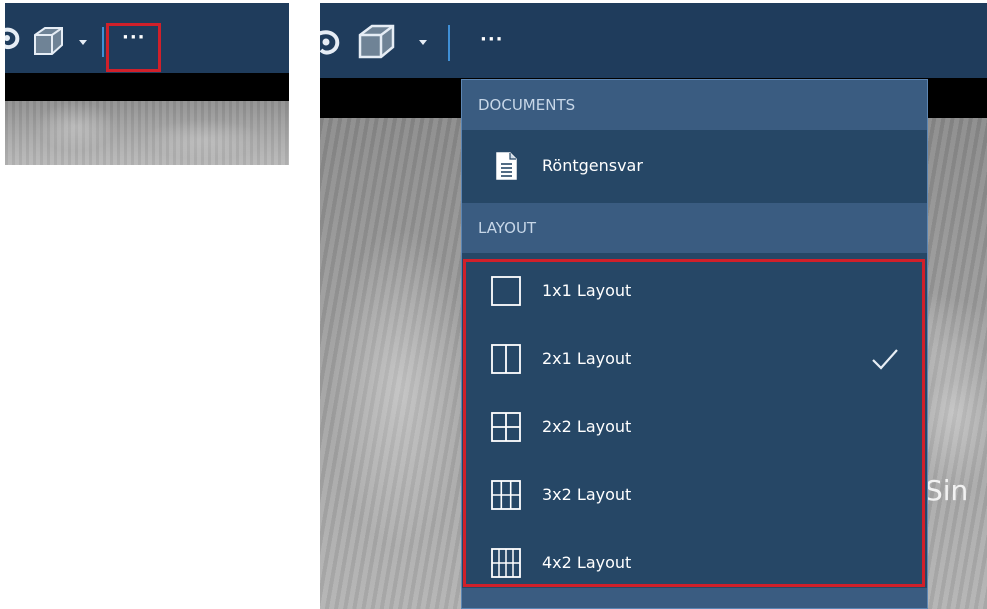  What do you see at coordinates (133, 47) in the screenshot?
I see `highlight-box-more` at bounding box center [133, 47].